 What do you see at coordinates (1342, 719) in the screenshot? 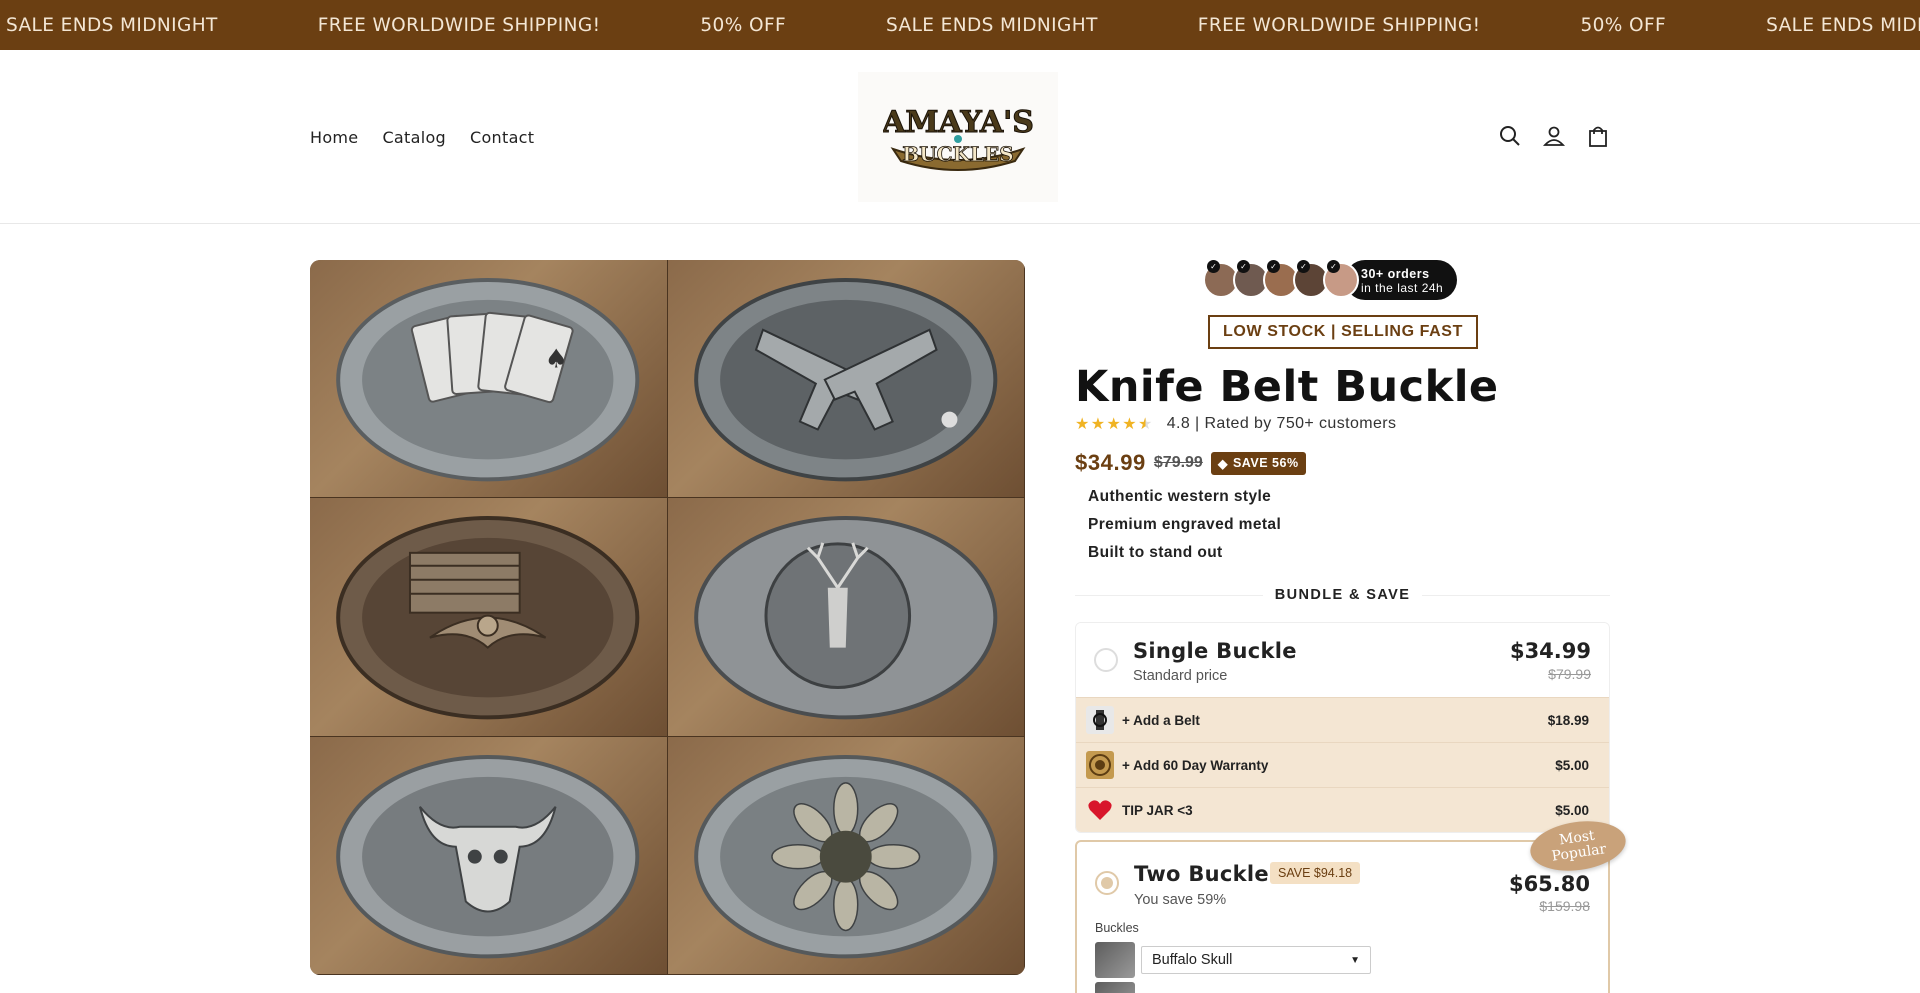
I see `addon-belt: + Add a Belt $18.99` at bounding box center [1342, 719].